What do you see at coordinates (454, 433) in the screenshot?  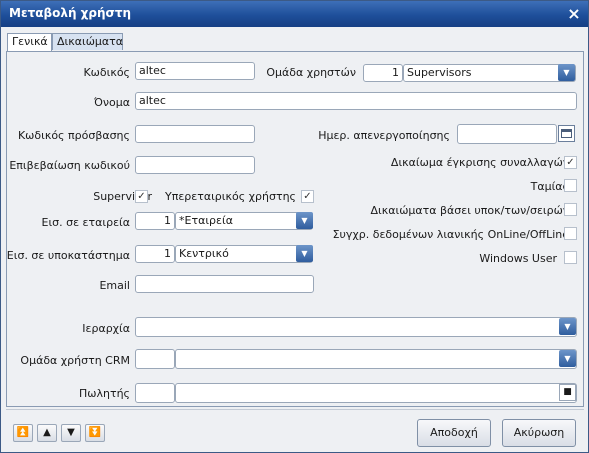 I see `accept-button: Αποδοχή` at bounding box center [454, 433].